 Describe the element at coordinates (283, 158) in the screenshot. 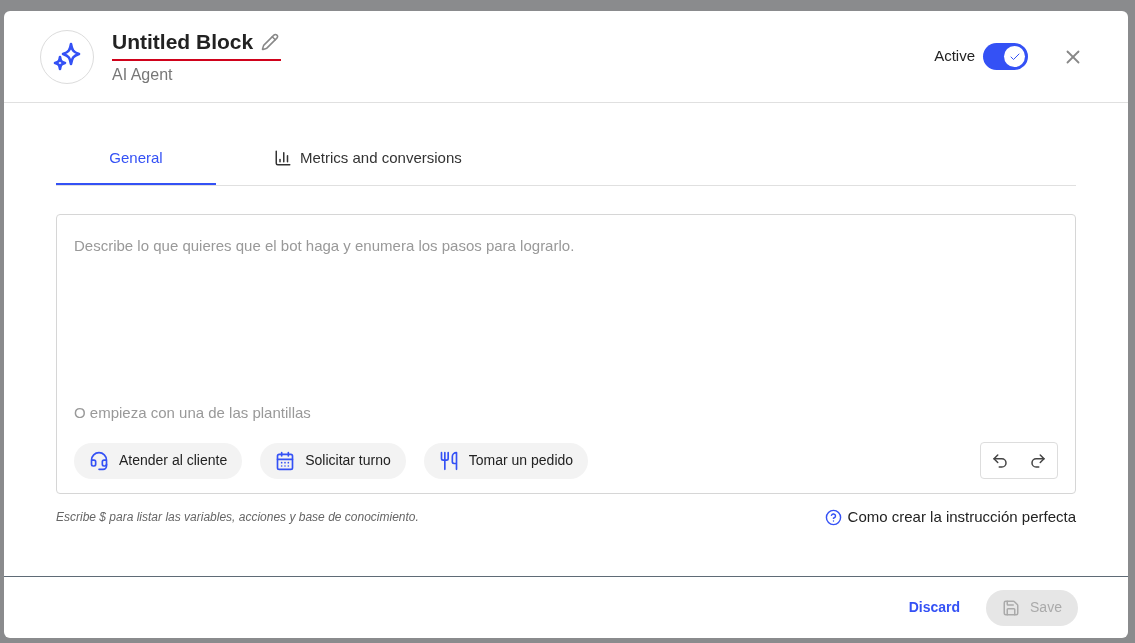

I see `chart-icon` at that location.